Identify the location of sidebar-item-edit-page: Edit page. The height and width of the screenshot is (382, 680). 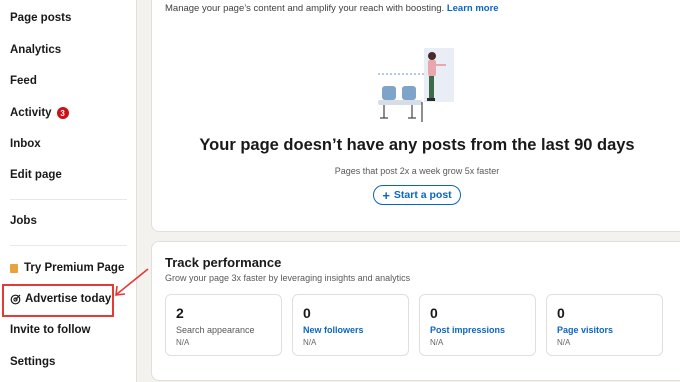
(36, 175).